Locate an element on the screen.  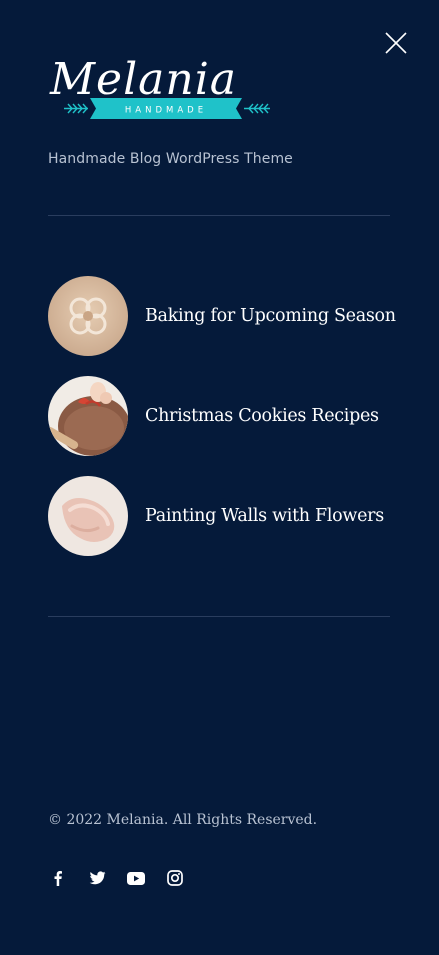
twitter-link is located at coordinates (97, 878).